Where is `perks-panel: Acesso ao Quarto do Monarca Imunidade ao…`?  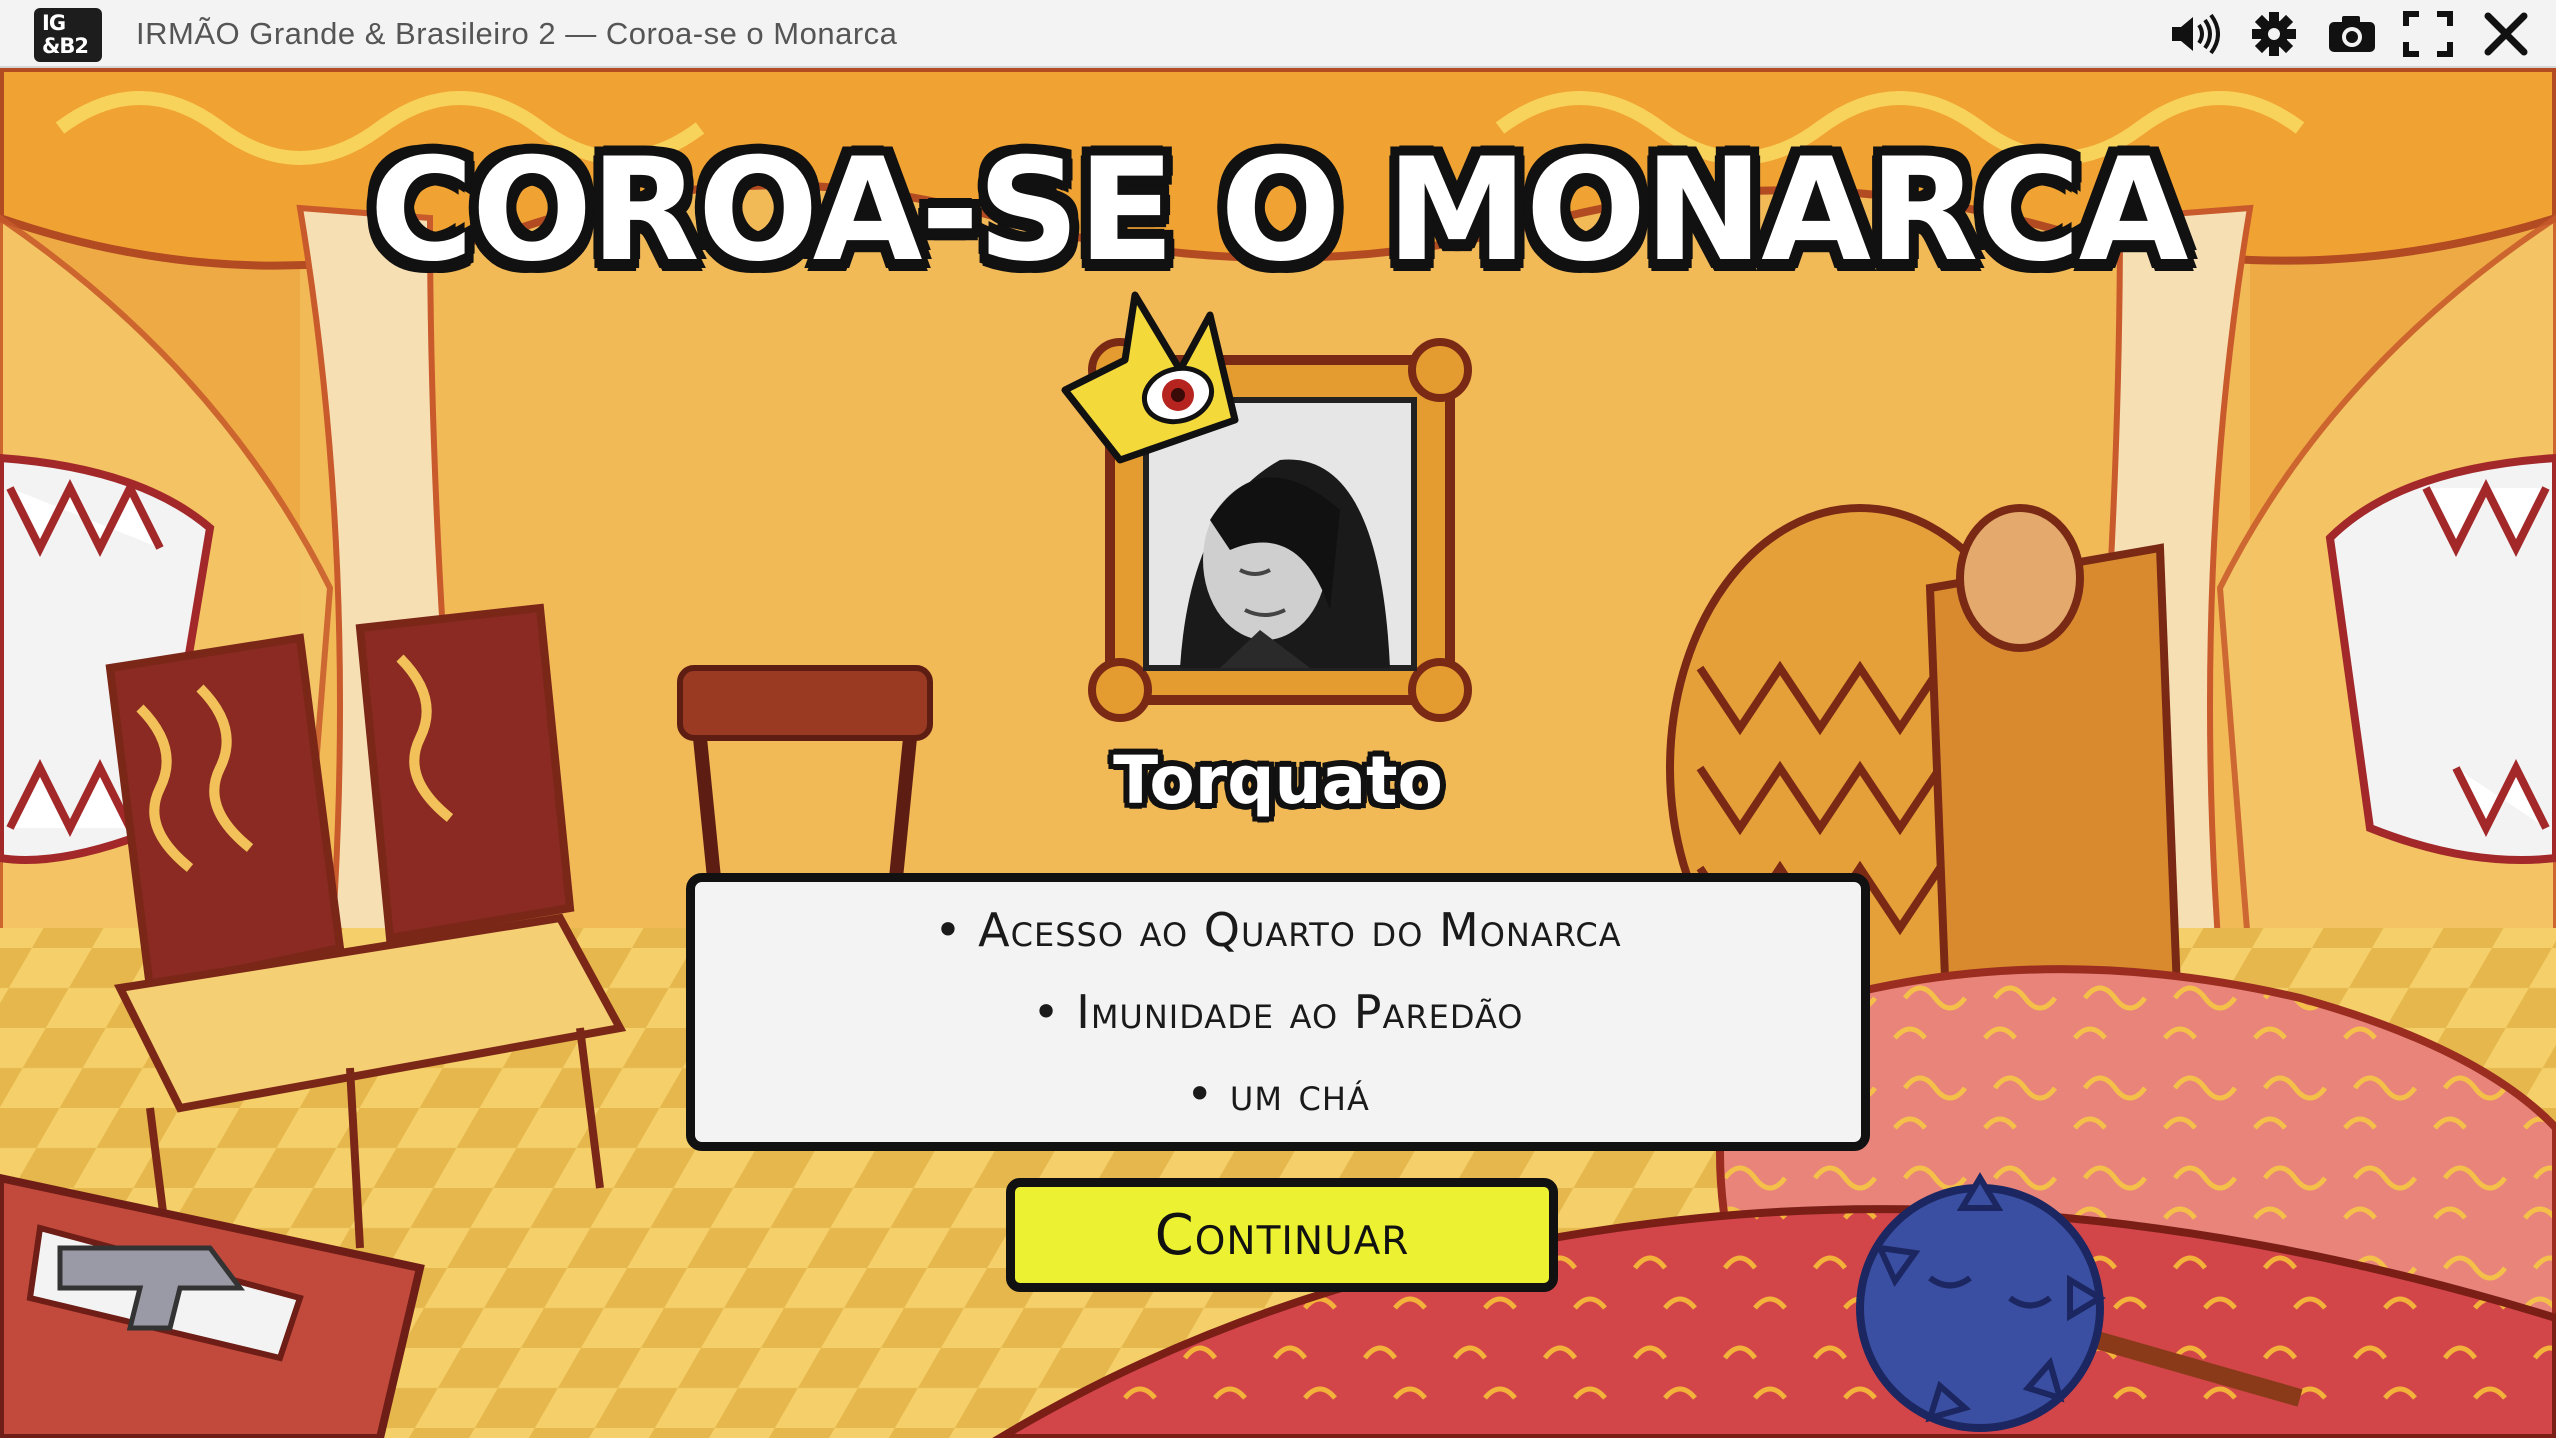 perks-panel: Acesso ao Quarto do Monarca Imunidade ao… is located at coordinates (1278, 1012).